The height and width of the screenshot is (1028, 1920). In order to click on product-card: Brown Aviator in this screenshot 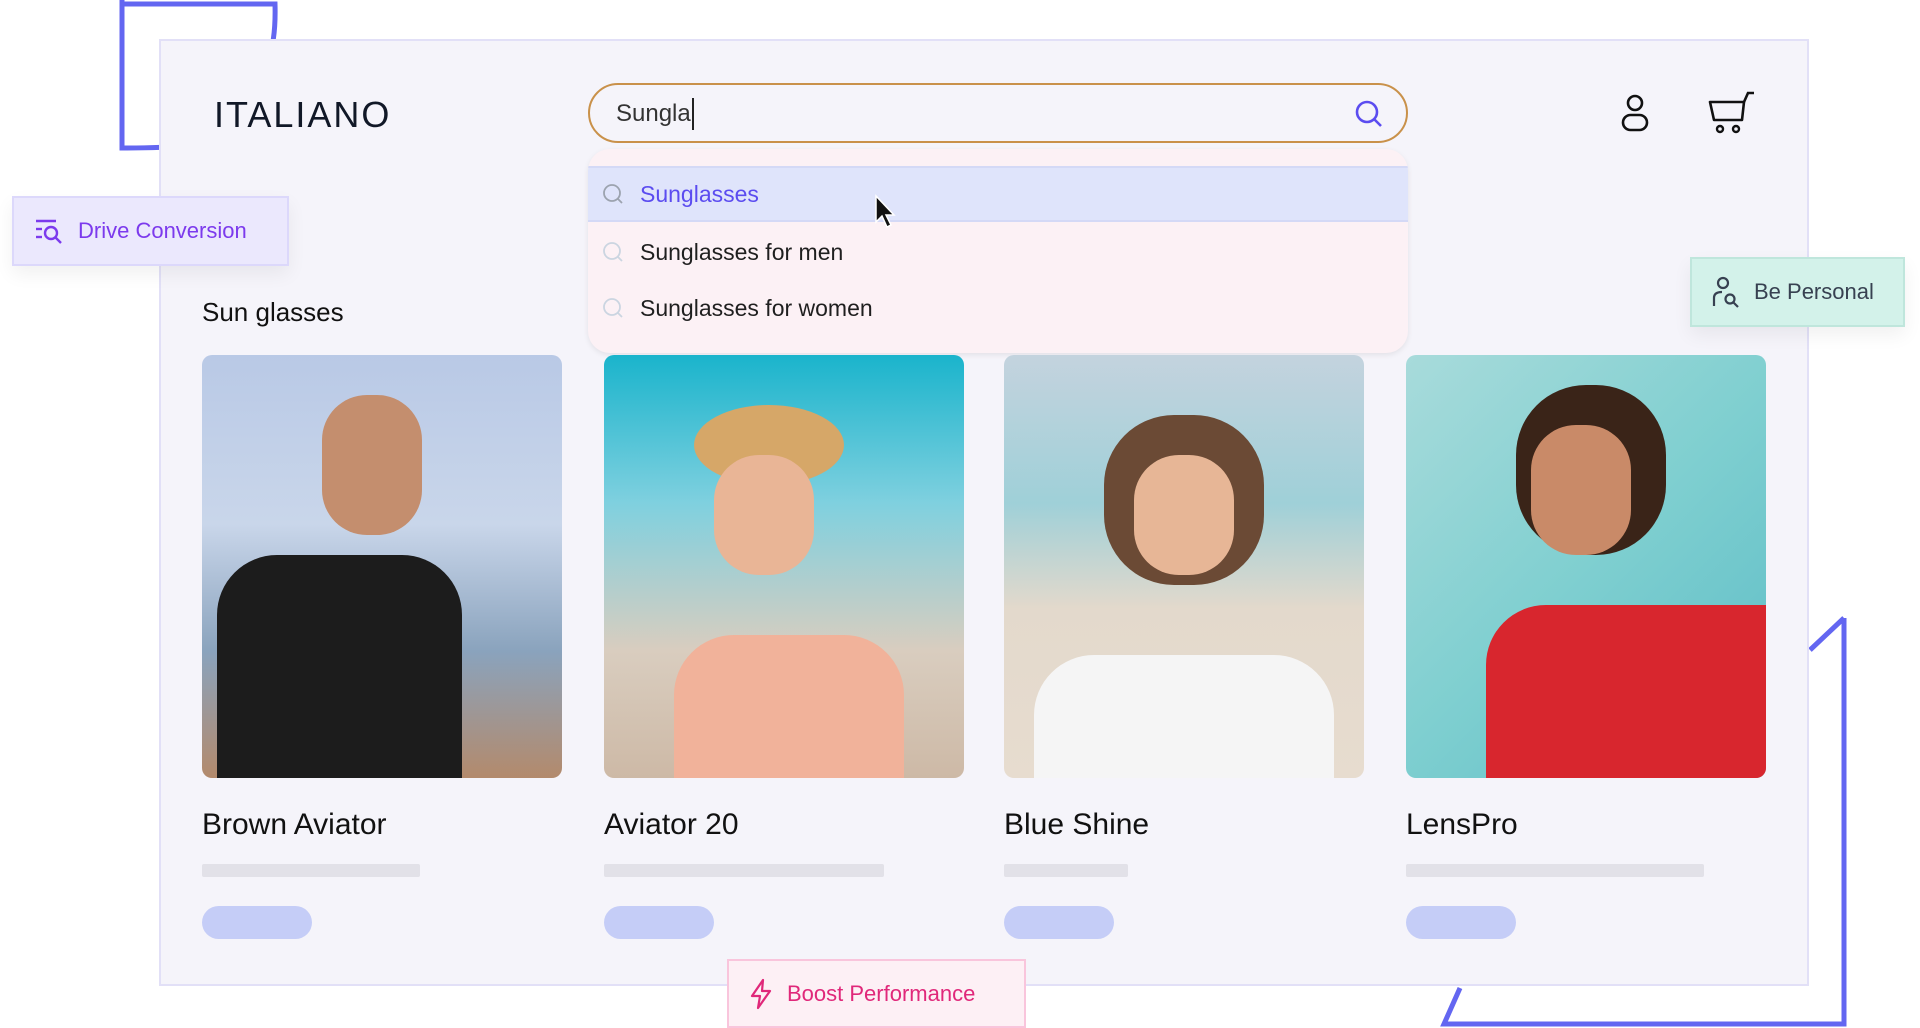, I will do `click(382, 647)`.